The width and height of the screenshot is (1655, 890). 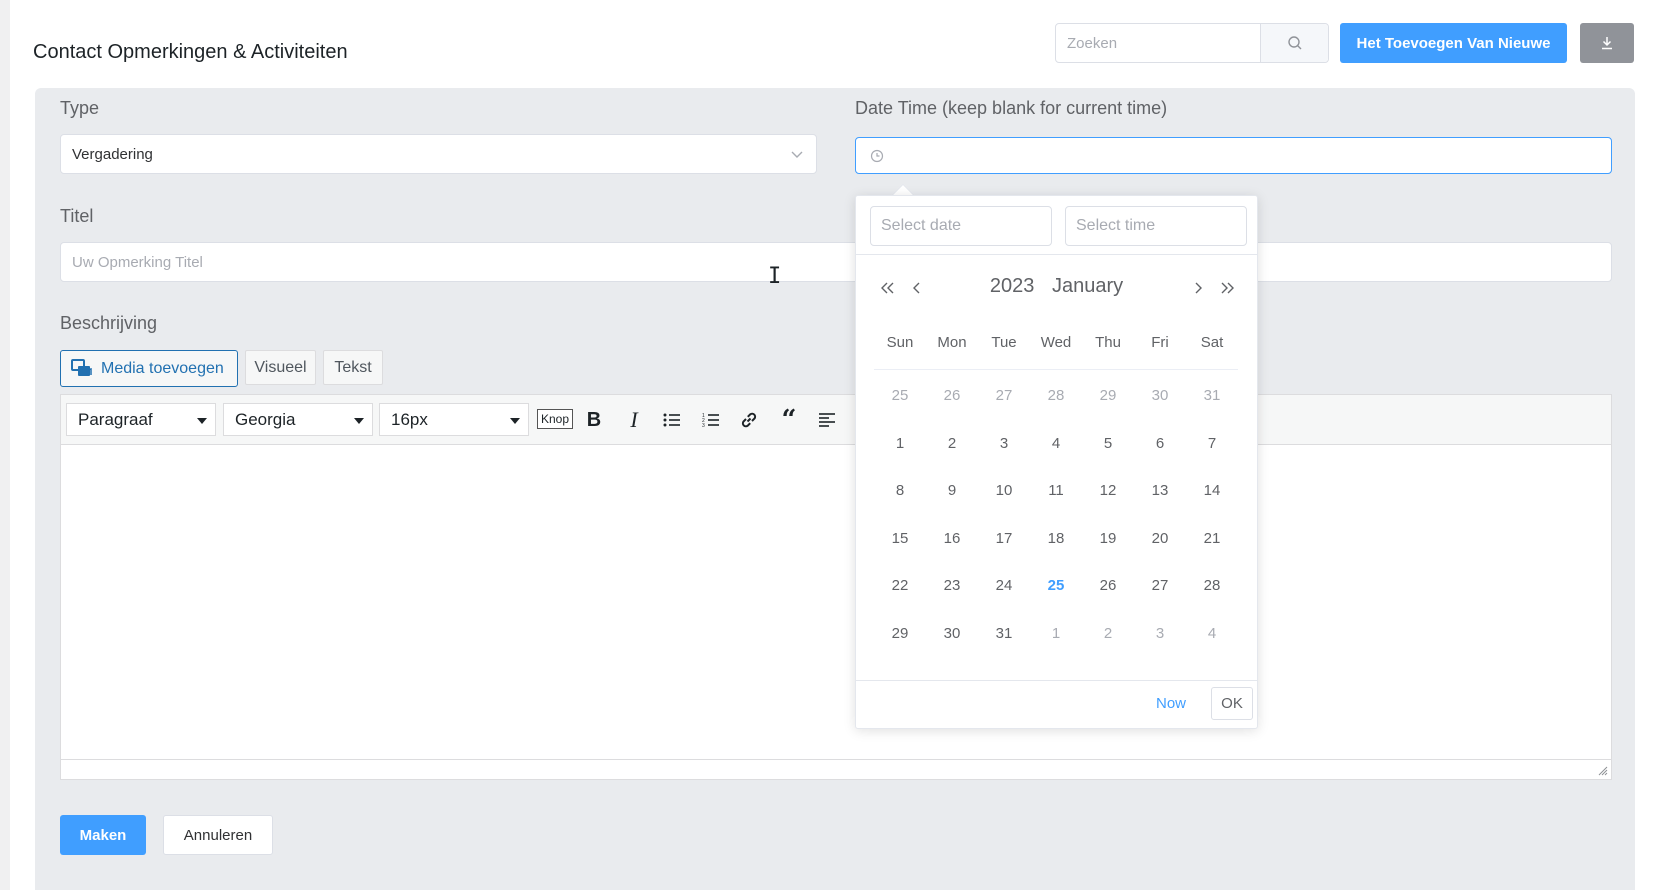 What do you see at coordinates (454, 419) in the screenshot?
I see `size-select: 16px` at bounding box center [454, 419].